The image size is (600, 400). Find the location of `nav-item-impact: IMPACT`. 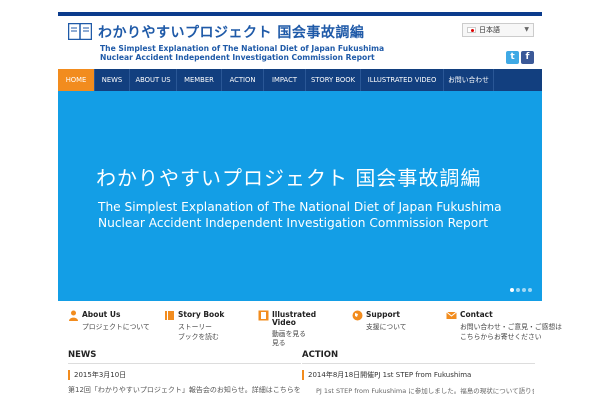

nav-item-impact: IMPACT is located at coordinates (285, 80).